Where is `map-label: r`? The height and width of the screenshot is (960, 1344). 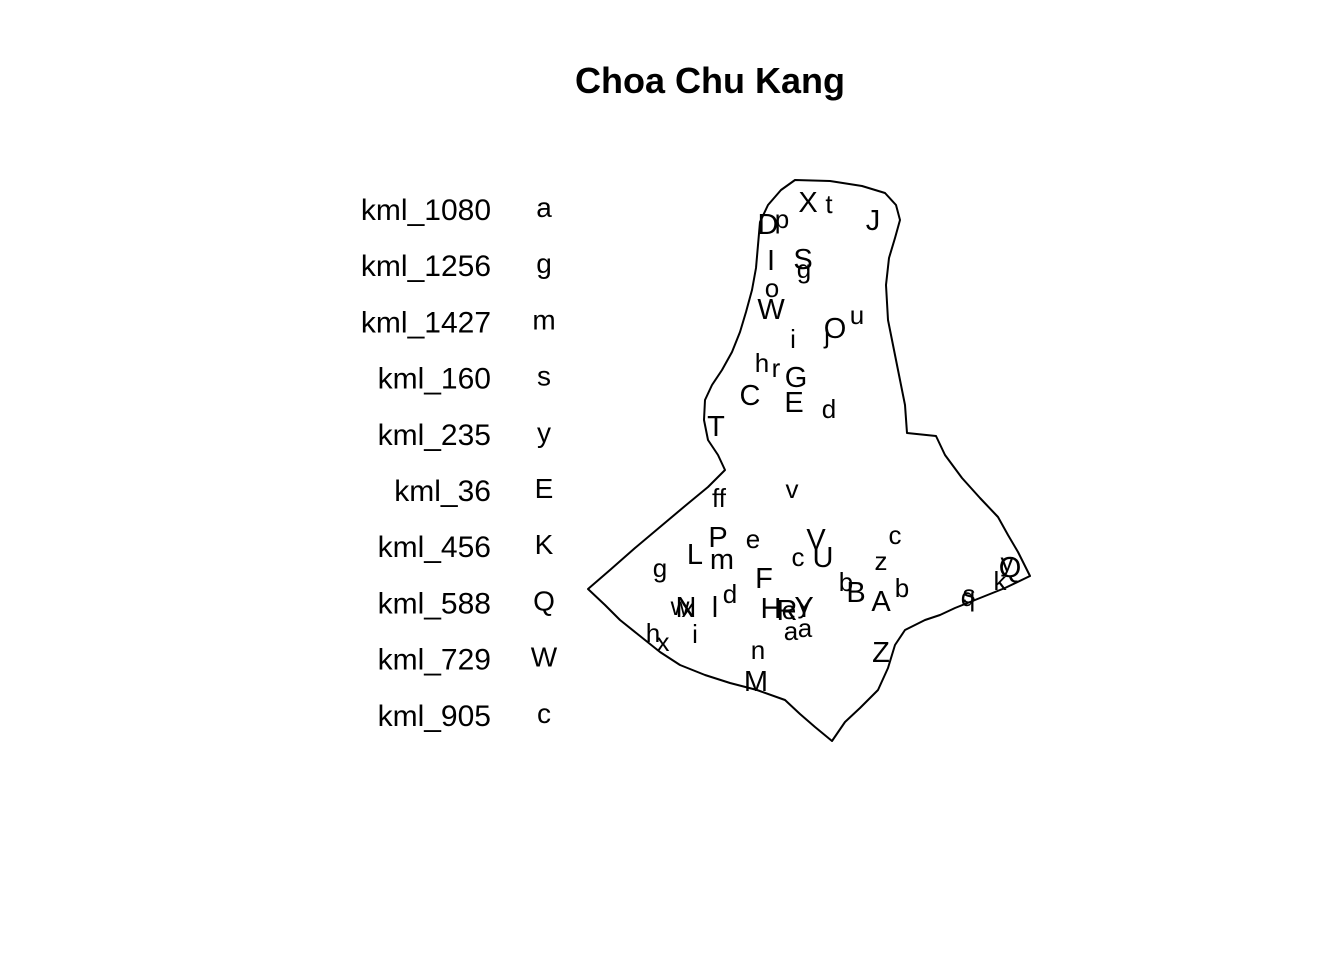 map-label: r is located at coordinates (776, 368).